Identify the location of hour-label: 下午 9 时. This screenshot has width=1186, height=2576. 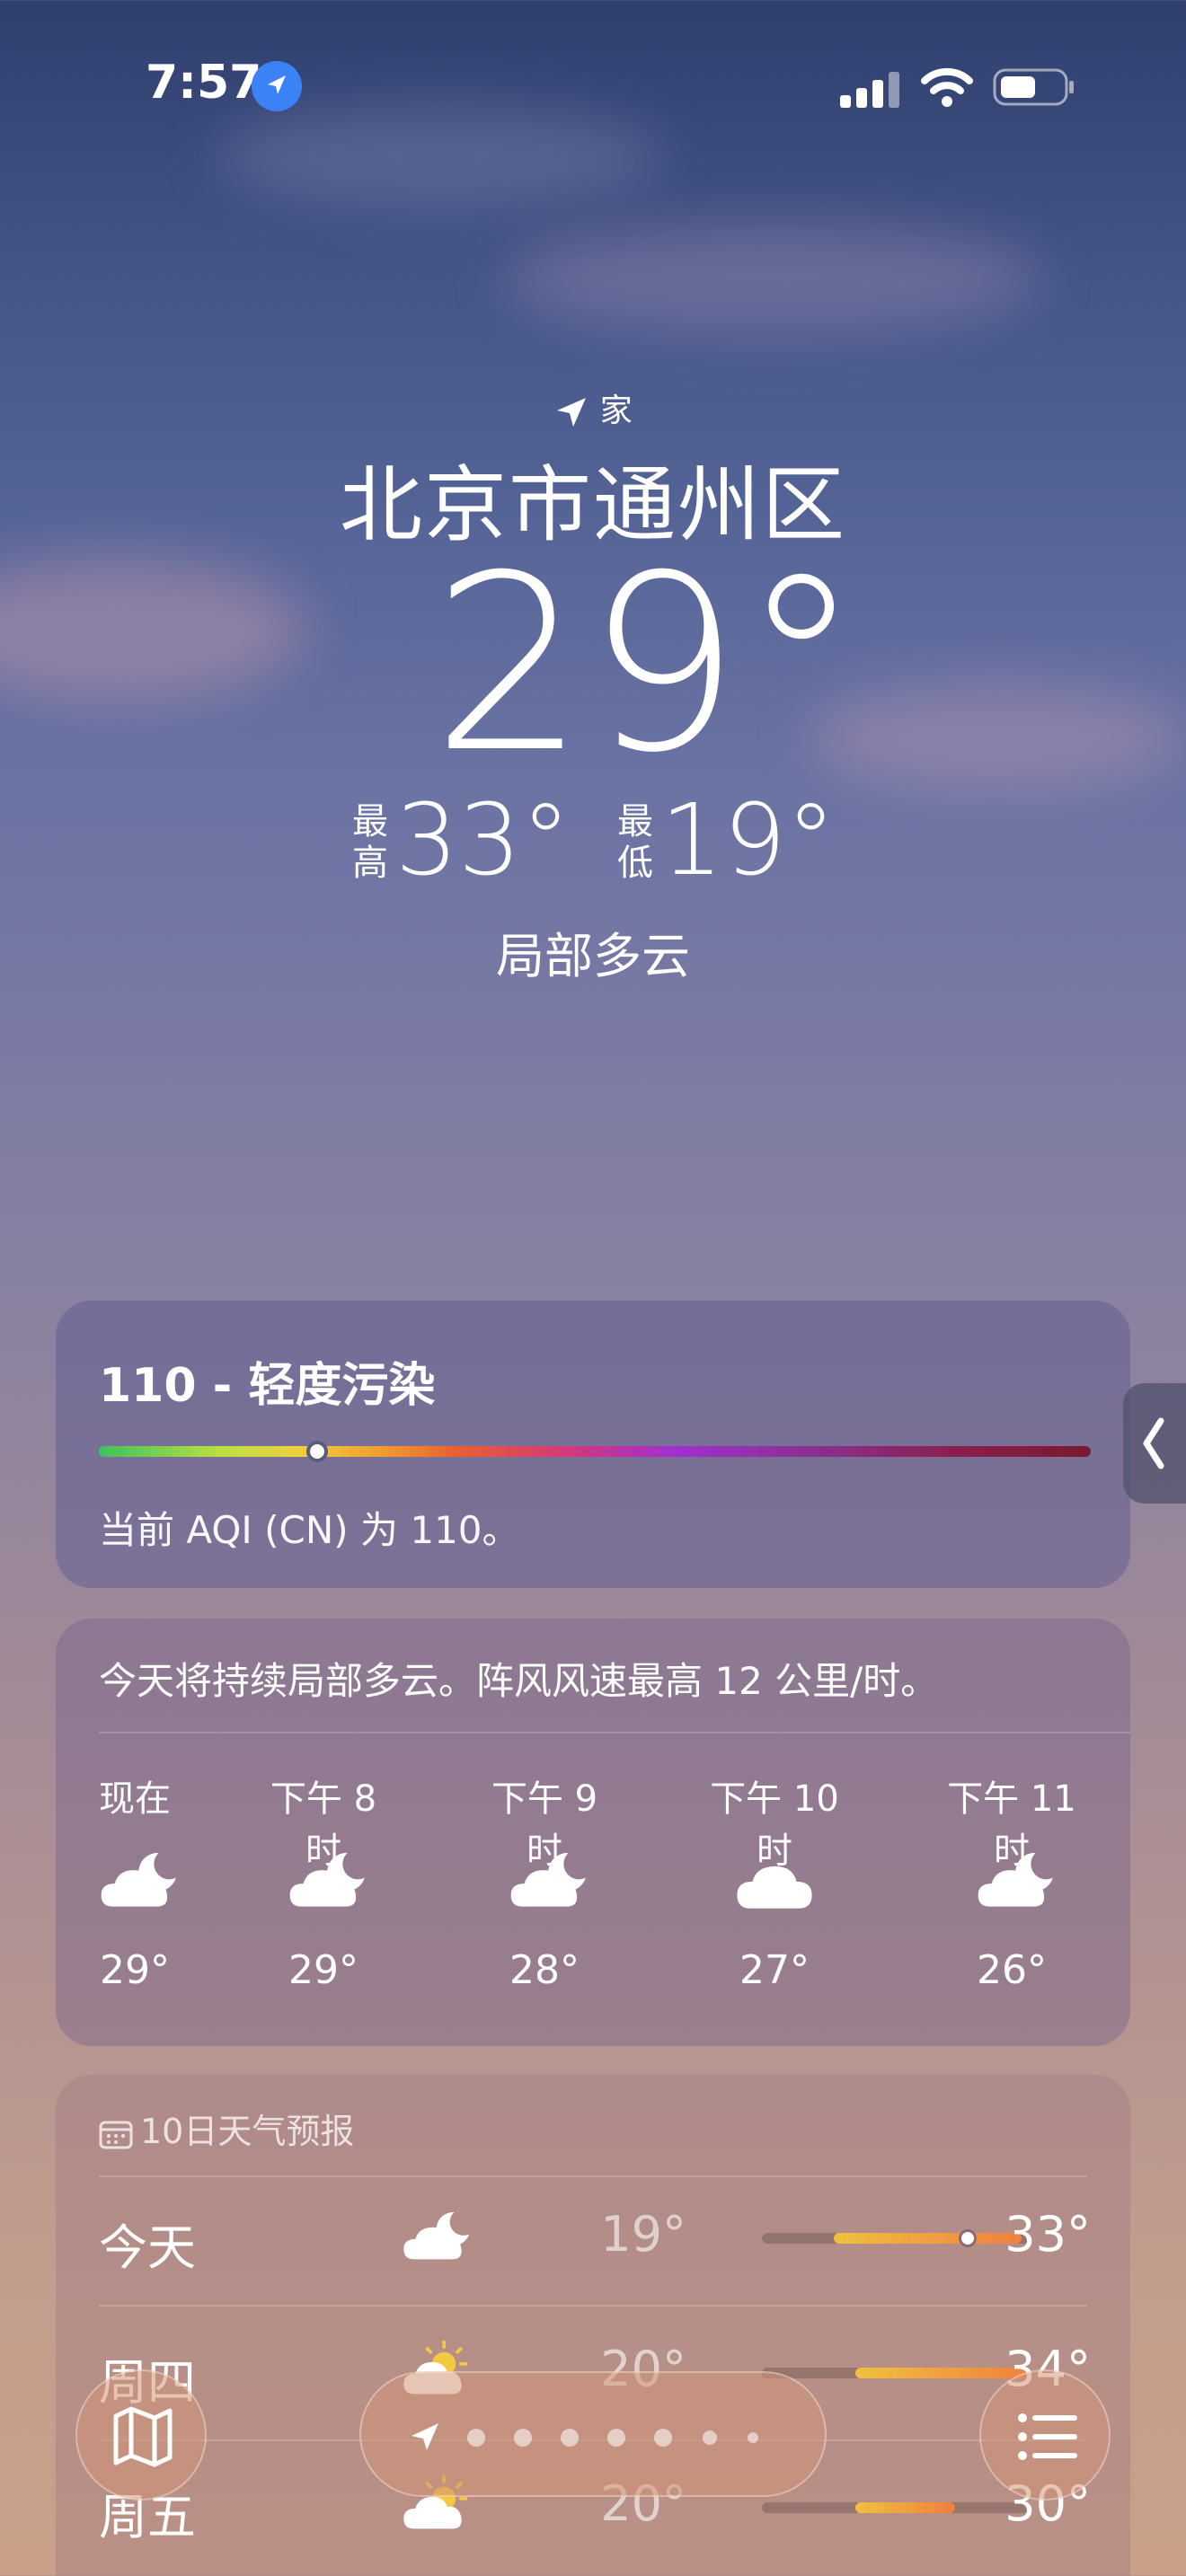
(544, 1825).